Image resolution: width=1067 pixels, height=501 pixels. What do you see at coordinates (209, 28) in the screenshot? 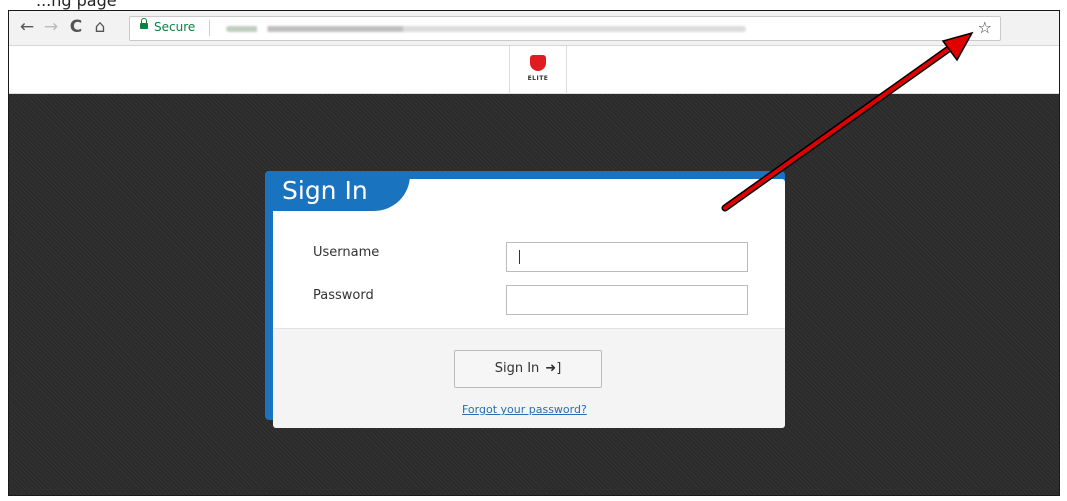
I see `address-divider` at bounding box center [209, 28].